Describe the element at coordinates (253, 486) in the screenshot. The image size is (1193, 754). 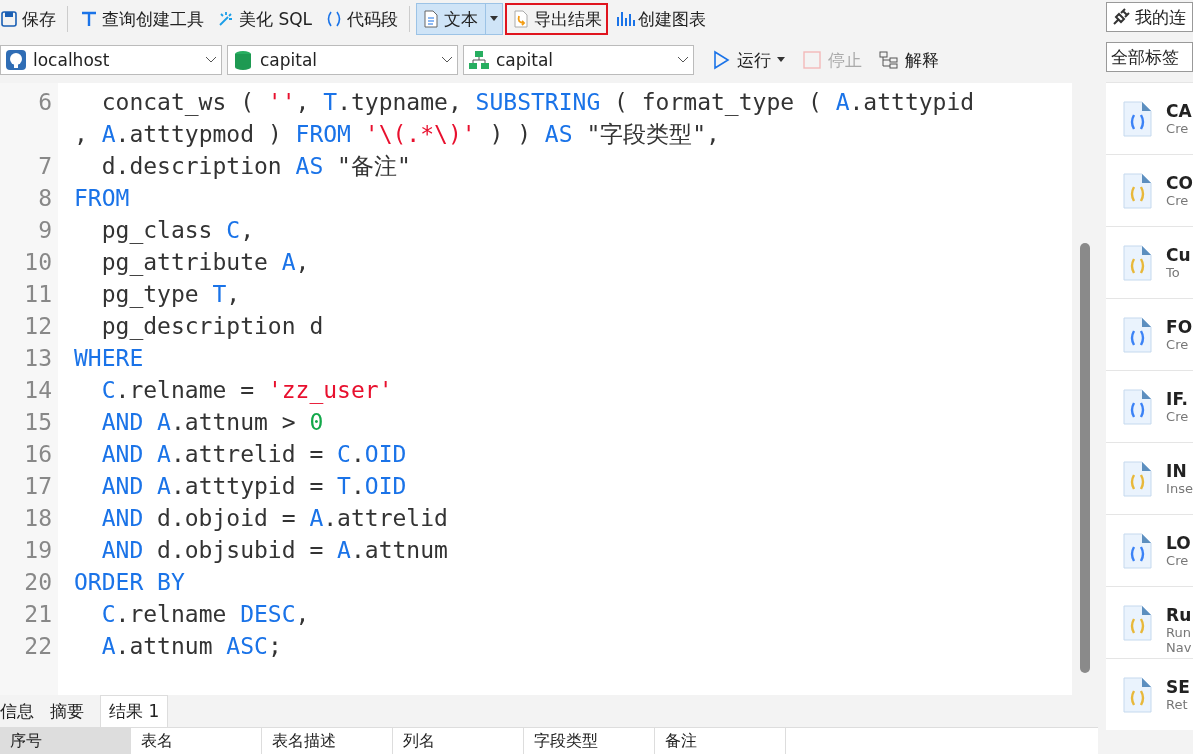
I see `code-line: AND A.atttypid = T.OID` at that location.